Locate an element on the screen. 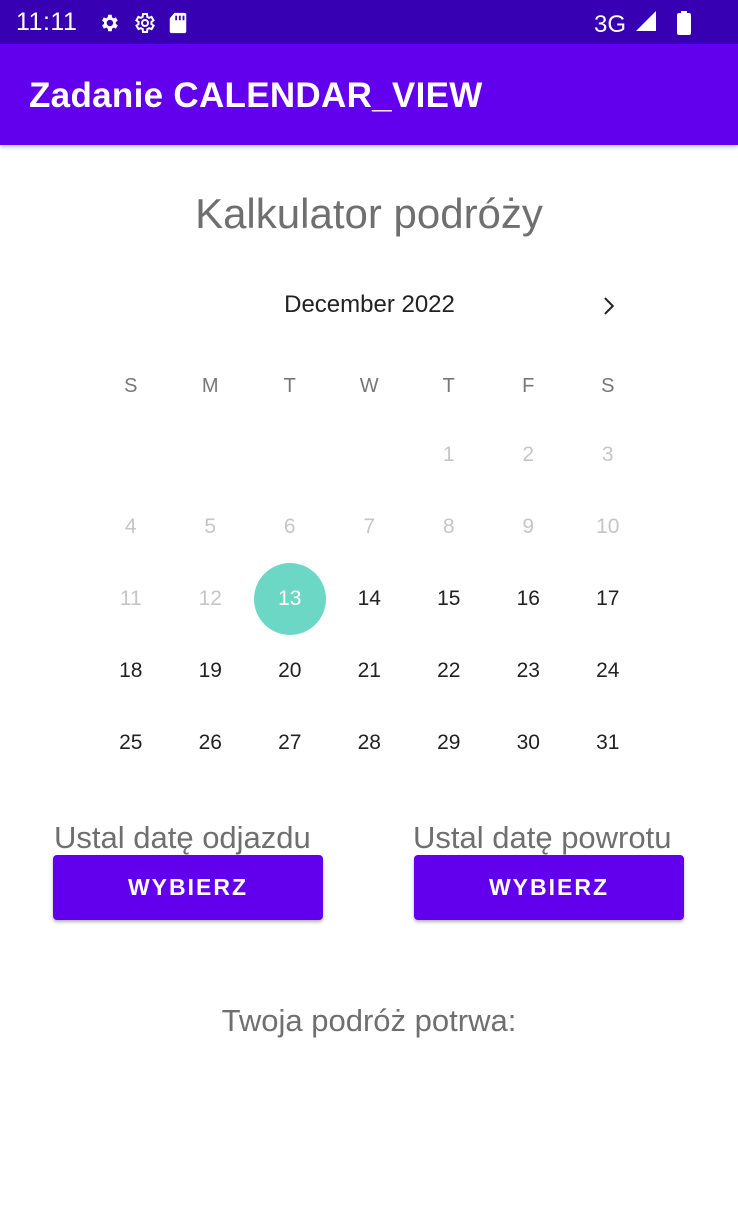 The height and width of the screenshot is (1228, 738). calendar-day: 21 is located at coordinates (370, 671).